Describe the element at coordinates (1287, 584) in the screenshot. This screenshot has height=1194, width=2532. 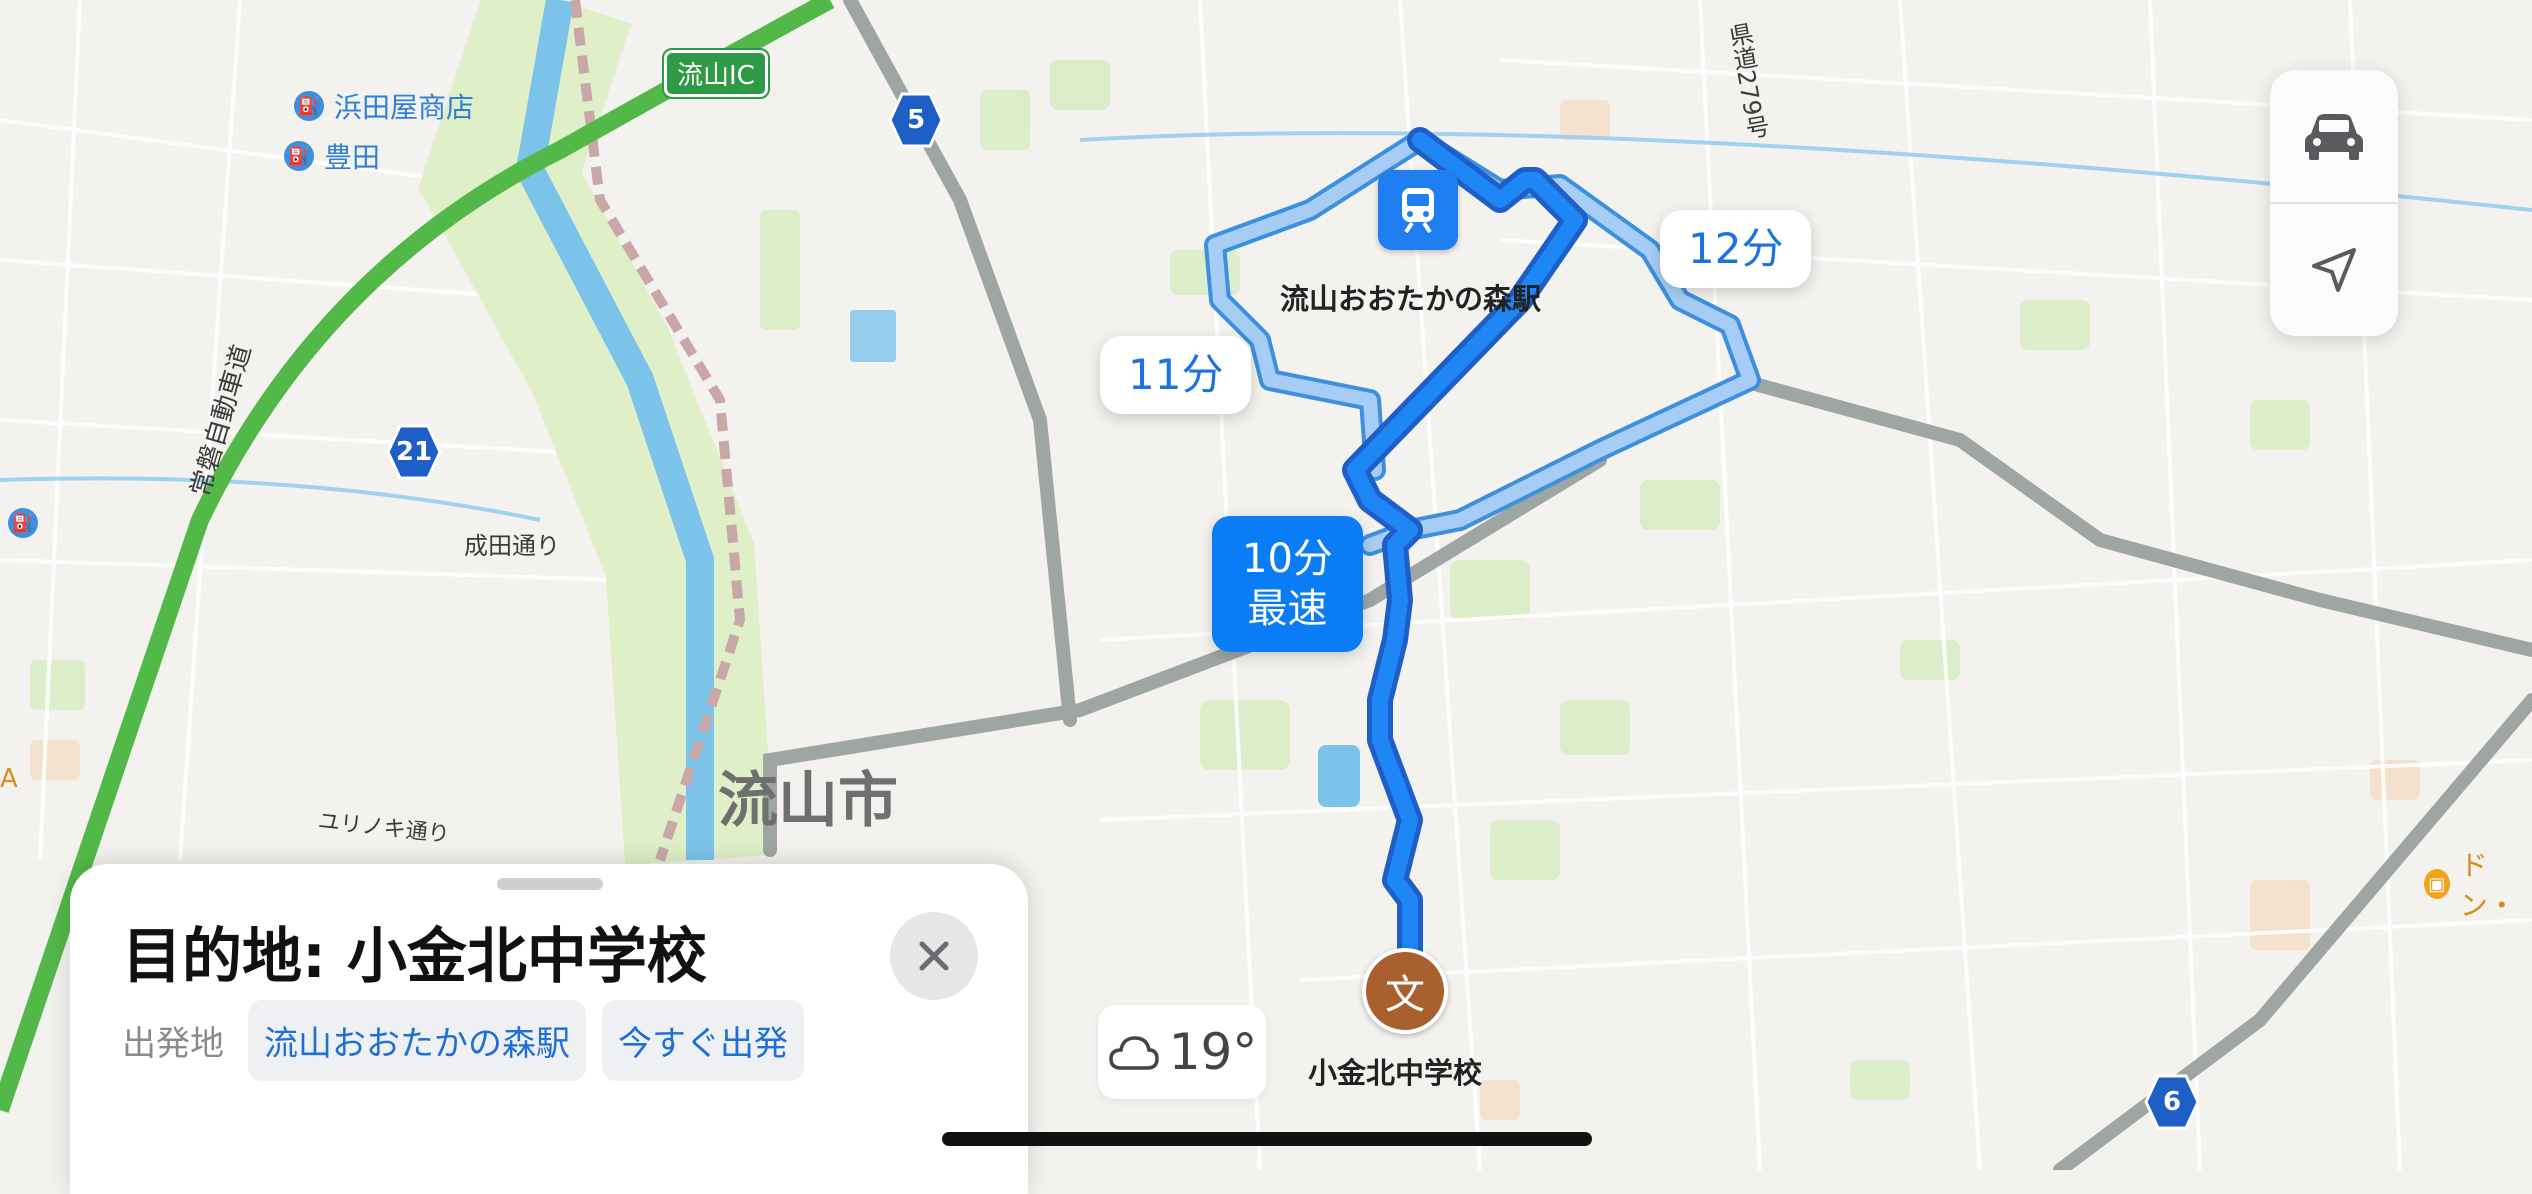
I see `route-callout-fastest: 10分 最速` at that location.